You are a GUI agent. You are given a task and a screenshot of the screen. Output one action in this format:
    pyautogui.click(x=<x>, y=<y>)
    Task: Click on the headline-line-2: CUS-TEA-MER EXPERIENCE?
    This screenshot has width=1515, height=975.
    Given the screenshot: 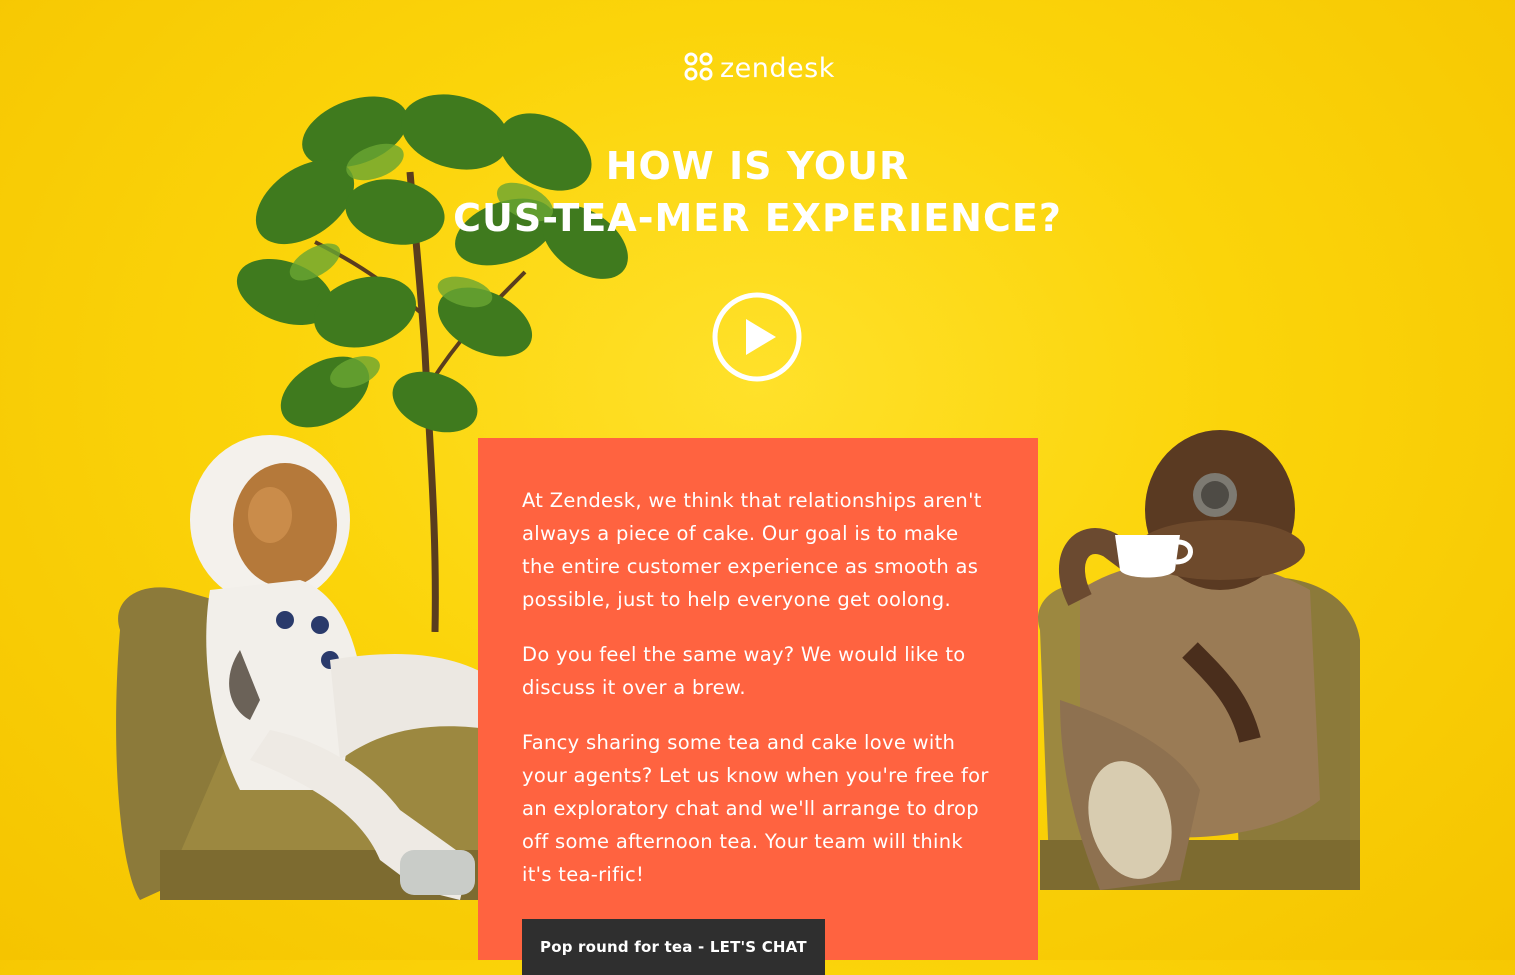 What is the action you would take?
    pyautogui.click(x=757, y=218)
    